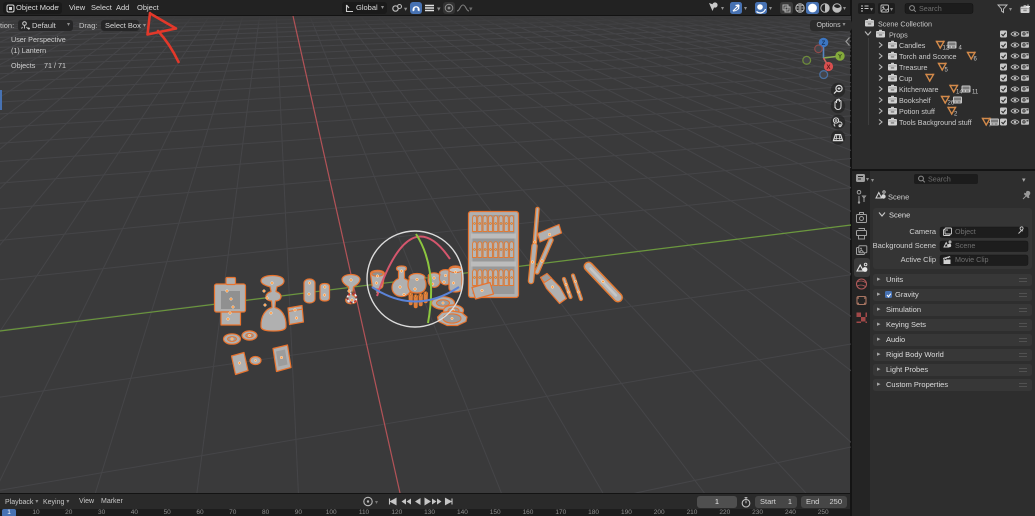  I want to click on svg-text: Kitchenware, so click(919, 89).